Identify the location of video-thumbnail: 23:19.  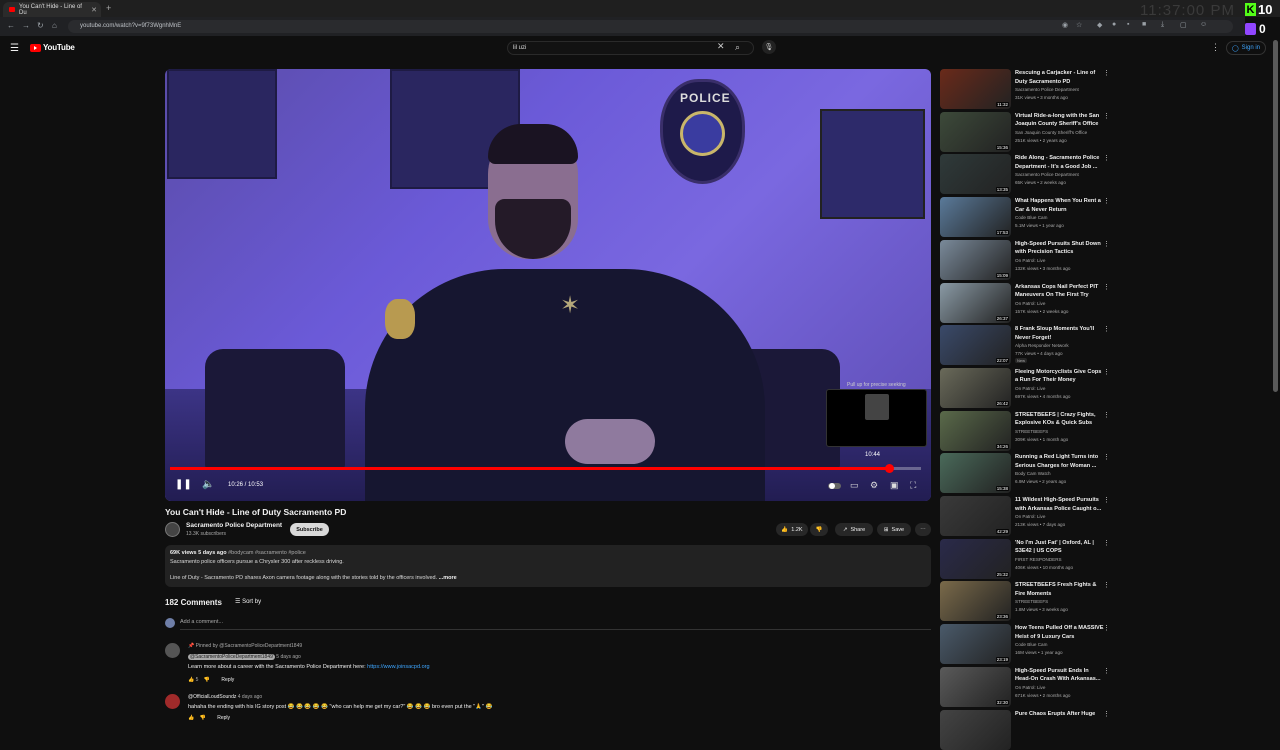
(975, 644).